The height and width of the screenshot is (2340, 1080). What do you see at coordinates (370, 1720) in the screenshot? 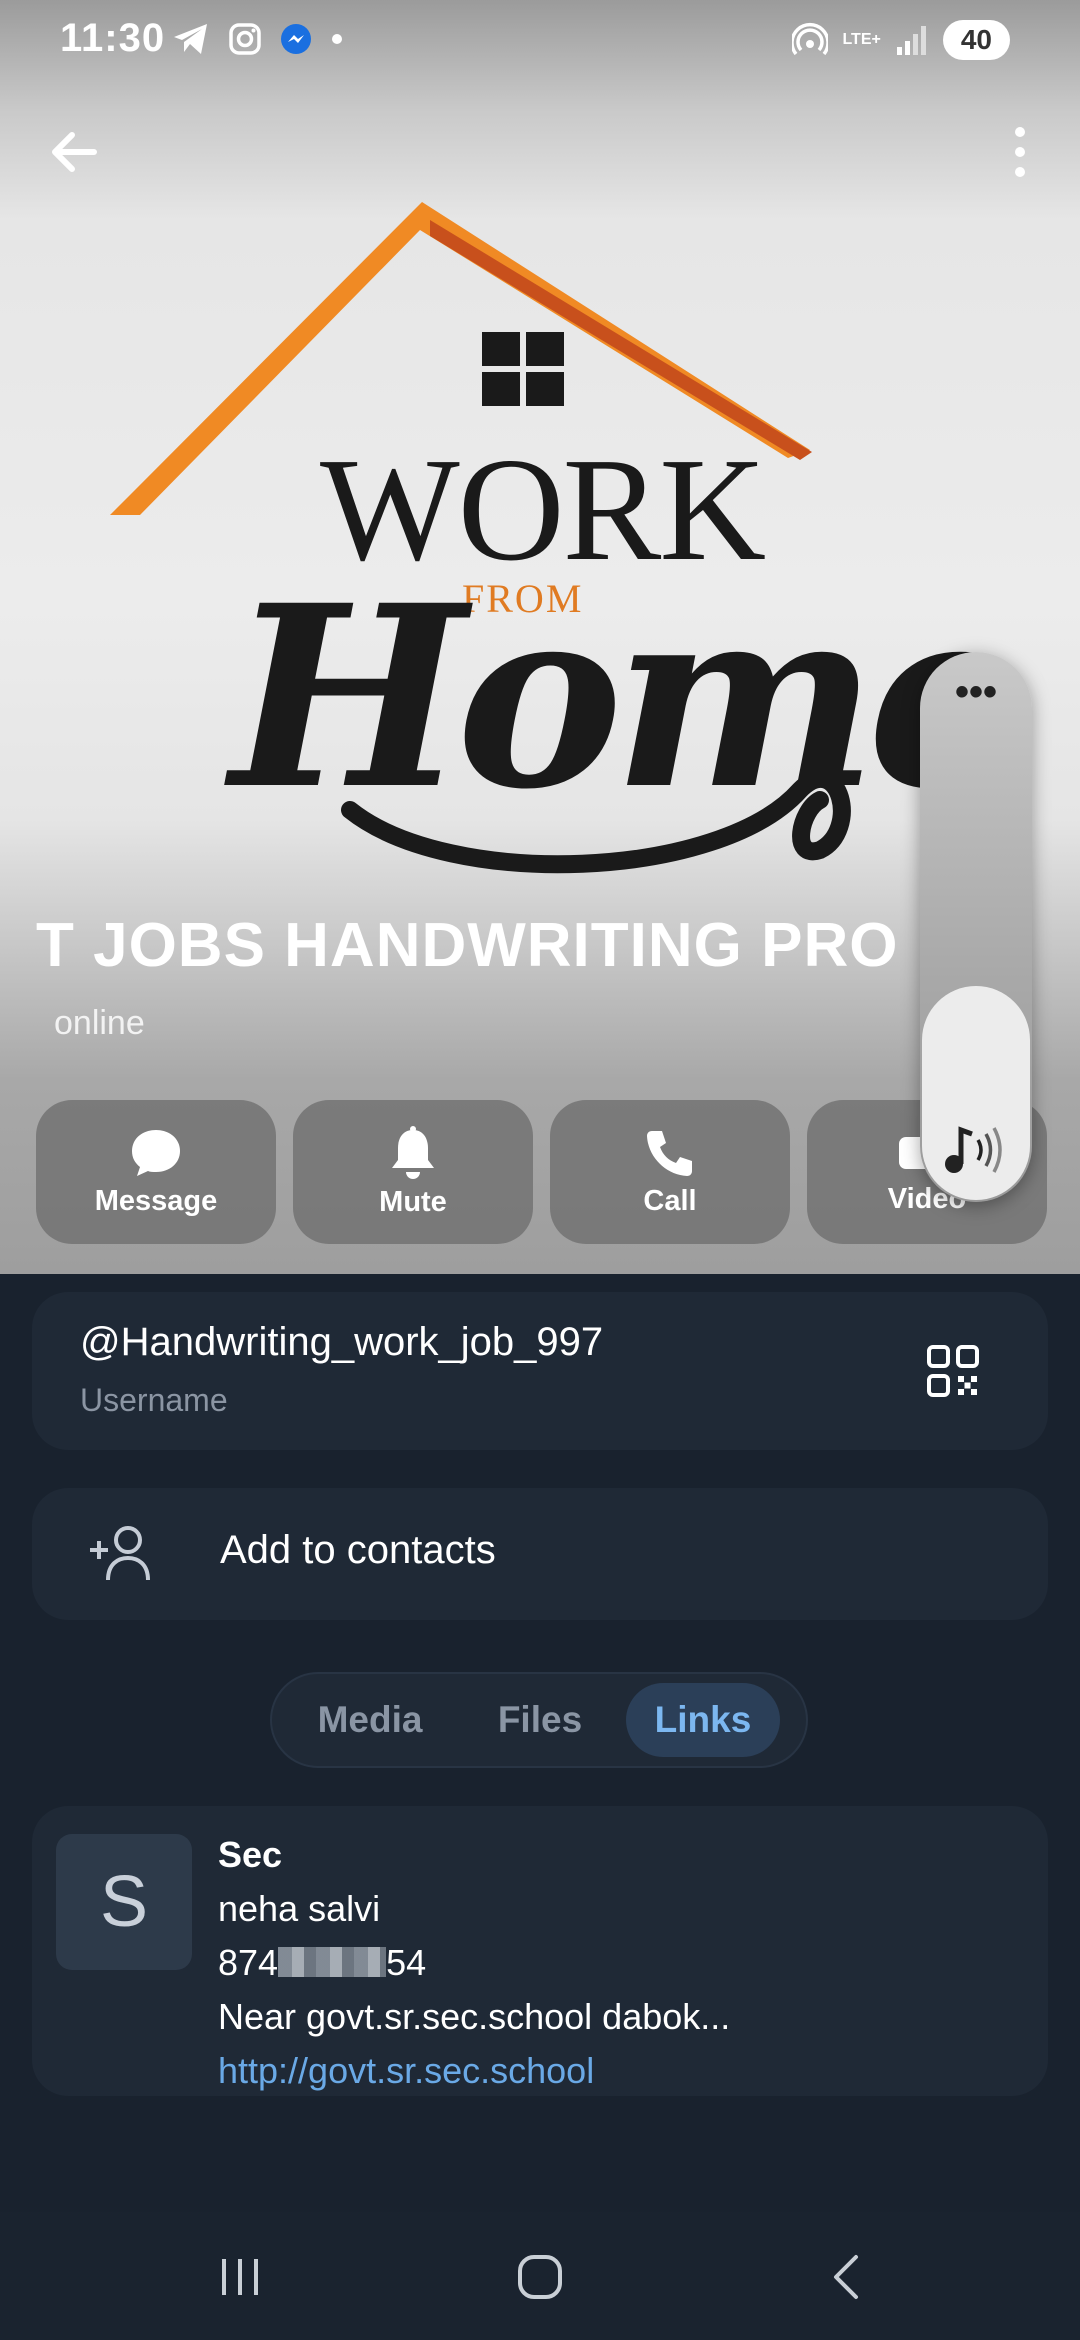
I see `tab-media: Media` at bounding box center [370, 1720].